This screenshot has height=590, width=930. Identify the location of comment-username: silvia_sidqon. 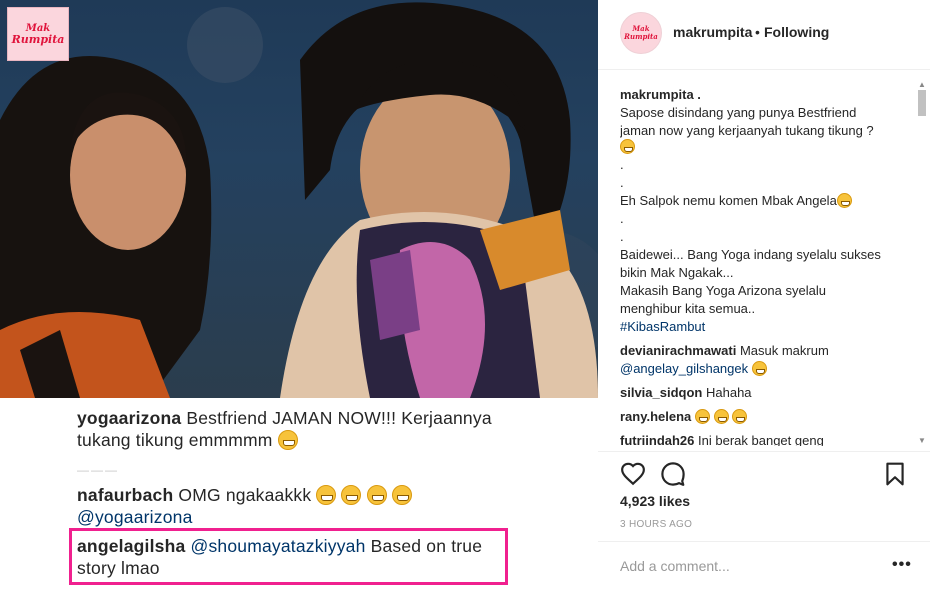
(661, 392).